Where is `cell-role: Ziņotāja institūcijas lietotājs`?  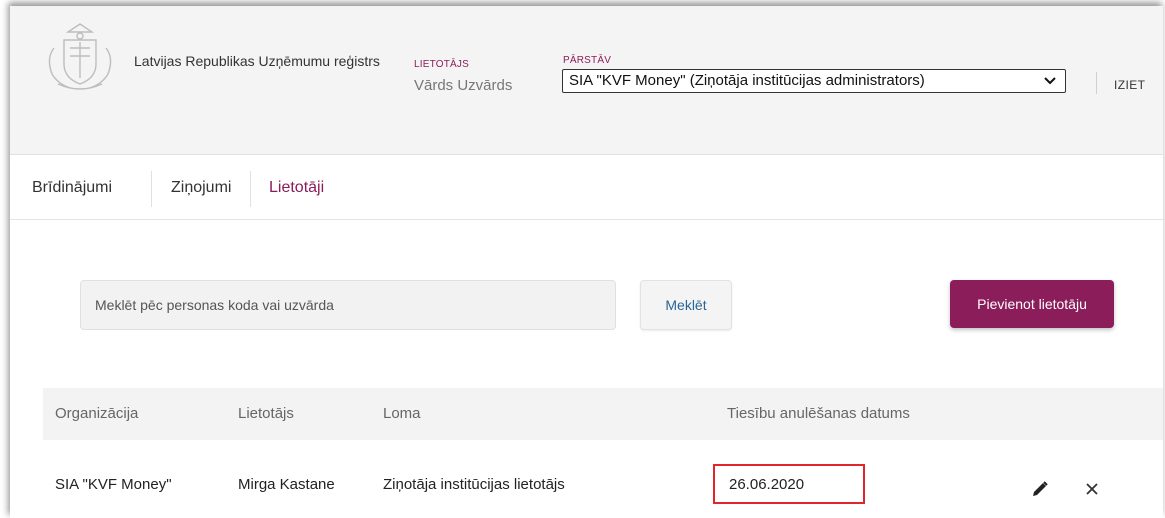
cell-role: Ziņotāja institūcijas lietotājs is located at coordinates (474, 484).